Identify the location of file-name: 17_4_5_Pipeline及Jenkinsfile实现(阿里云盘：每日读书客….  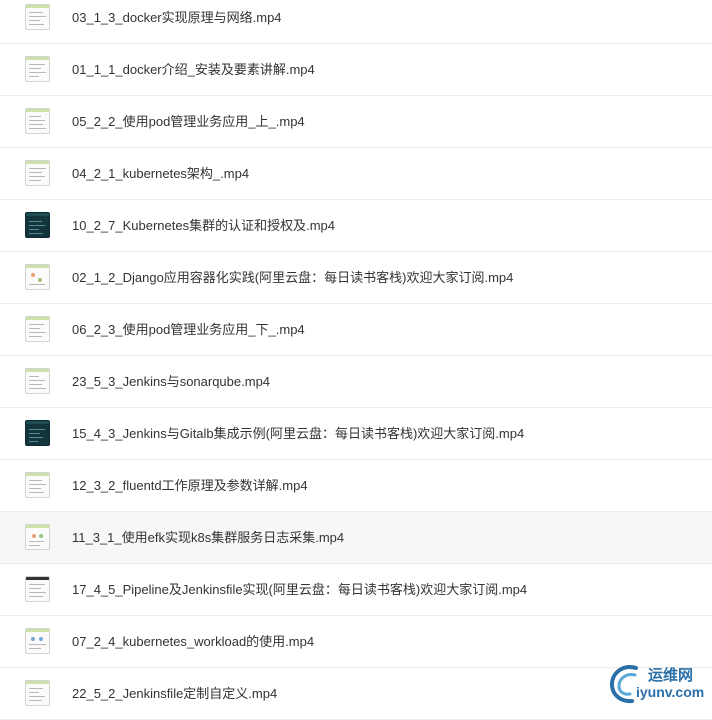
(300, 589).